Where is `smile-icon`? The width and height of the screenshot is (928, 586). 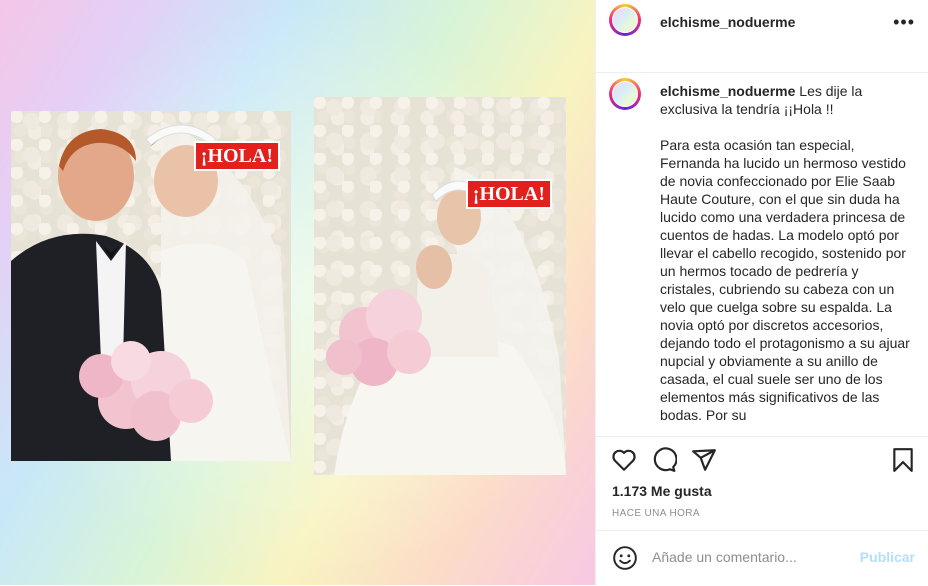 smile-icon is located at coordinates (625, 558).